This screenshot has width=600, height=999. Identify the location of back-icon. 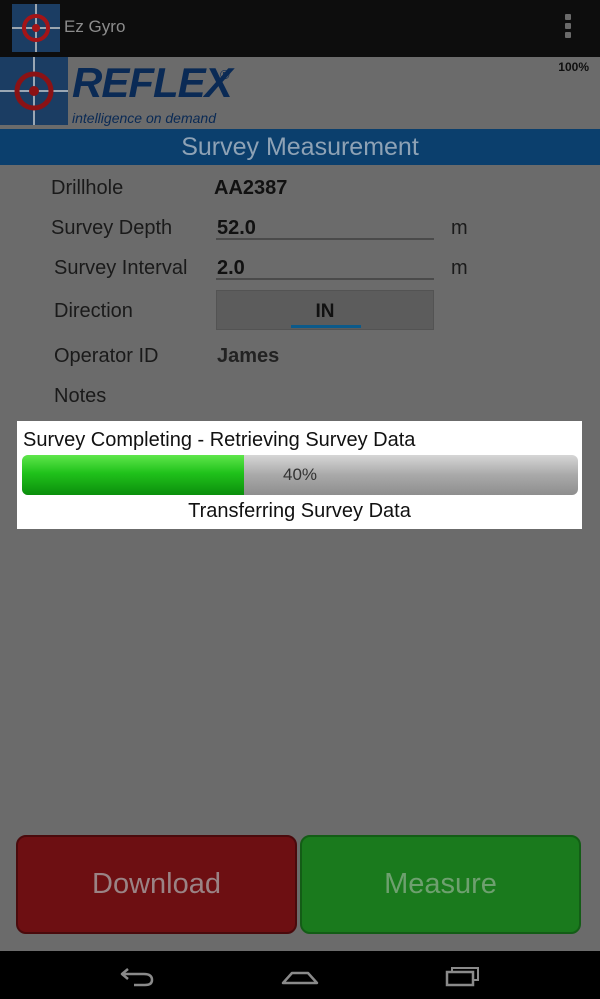
(138, 975).